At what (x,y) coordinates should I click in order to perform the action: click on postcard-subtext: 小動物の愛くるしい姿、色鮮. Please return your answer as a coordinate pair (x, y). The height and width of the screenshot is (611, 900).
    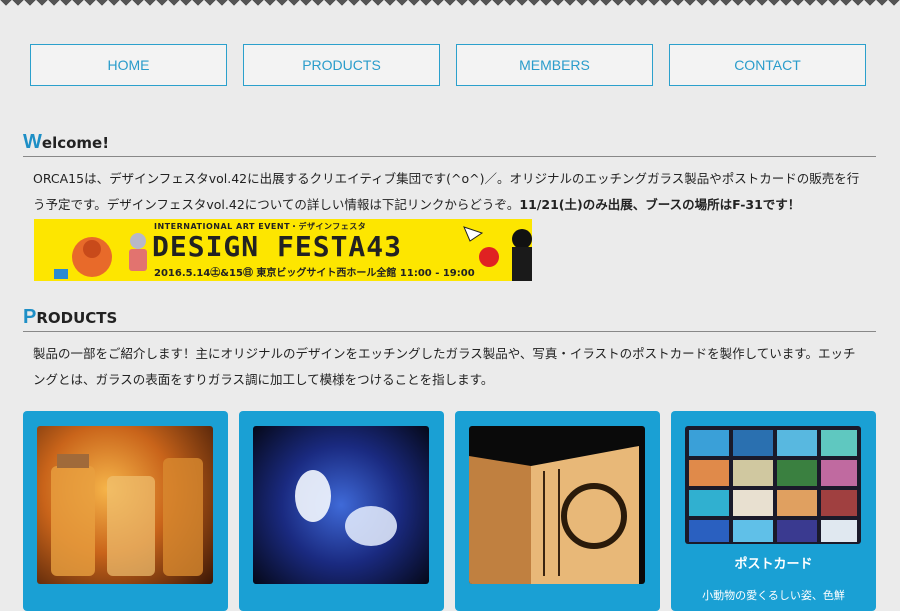
    Looking at the image, I should click on (773, 595).